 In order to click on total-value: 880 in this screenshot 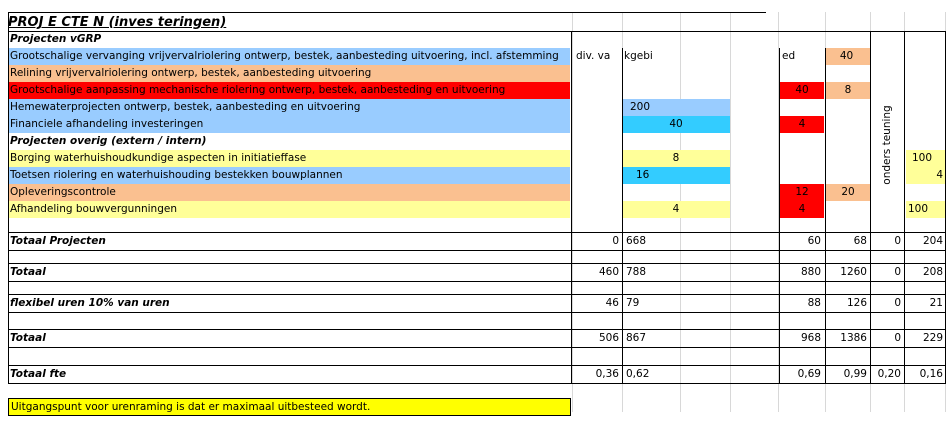, I will do `click(810, 272)`.